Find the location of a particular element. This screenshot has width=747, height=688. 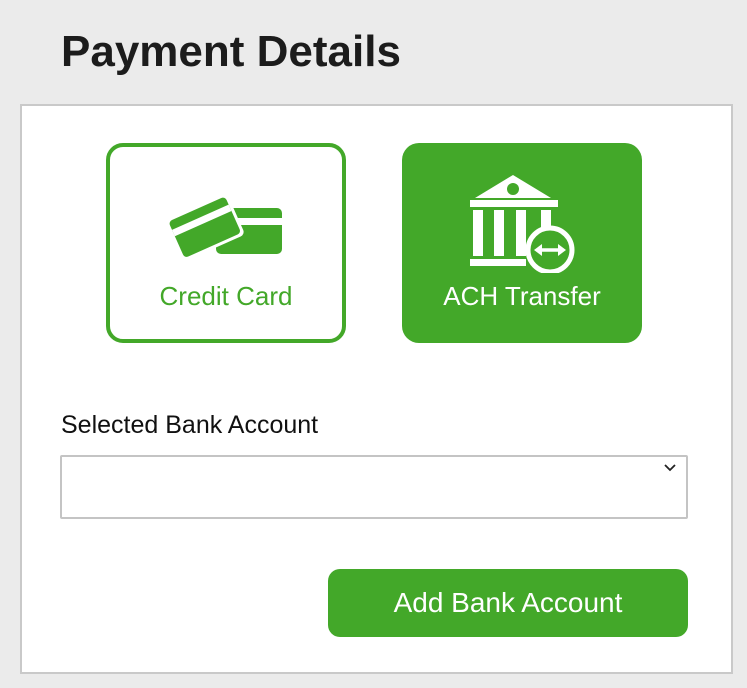

bank-account-label: Selected Bank Account is located at coordinates (190, 425).